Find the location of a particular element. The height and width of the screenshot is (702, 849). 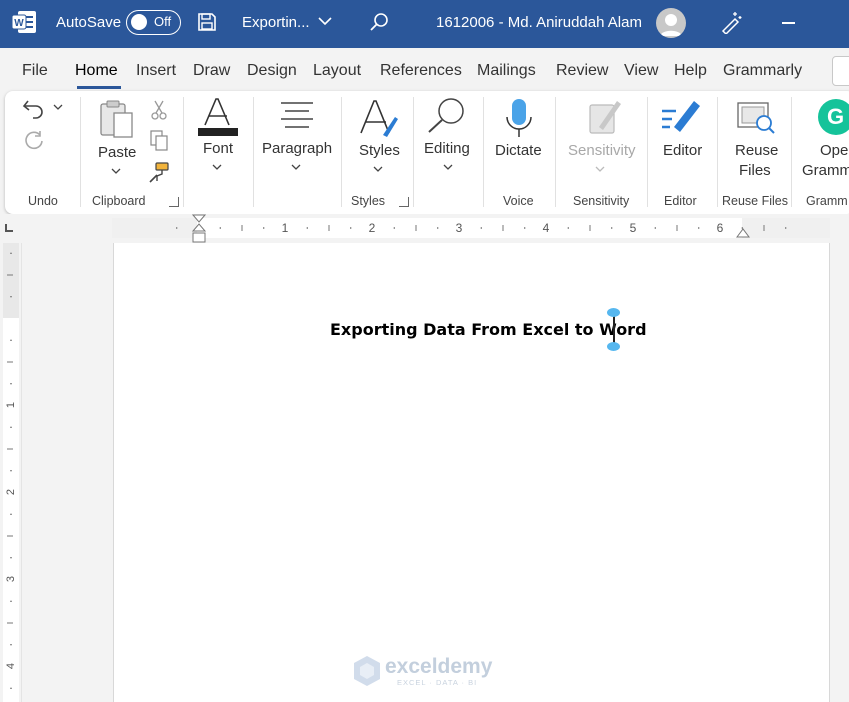

autosave-label: AutoSave is located at coordinates (89, 22).